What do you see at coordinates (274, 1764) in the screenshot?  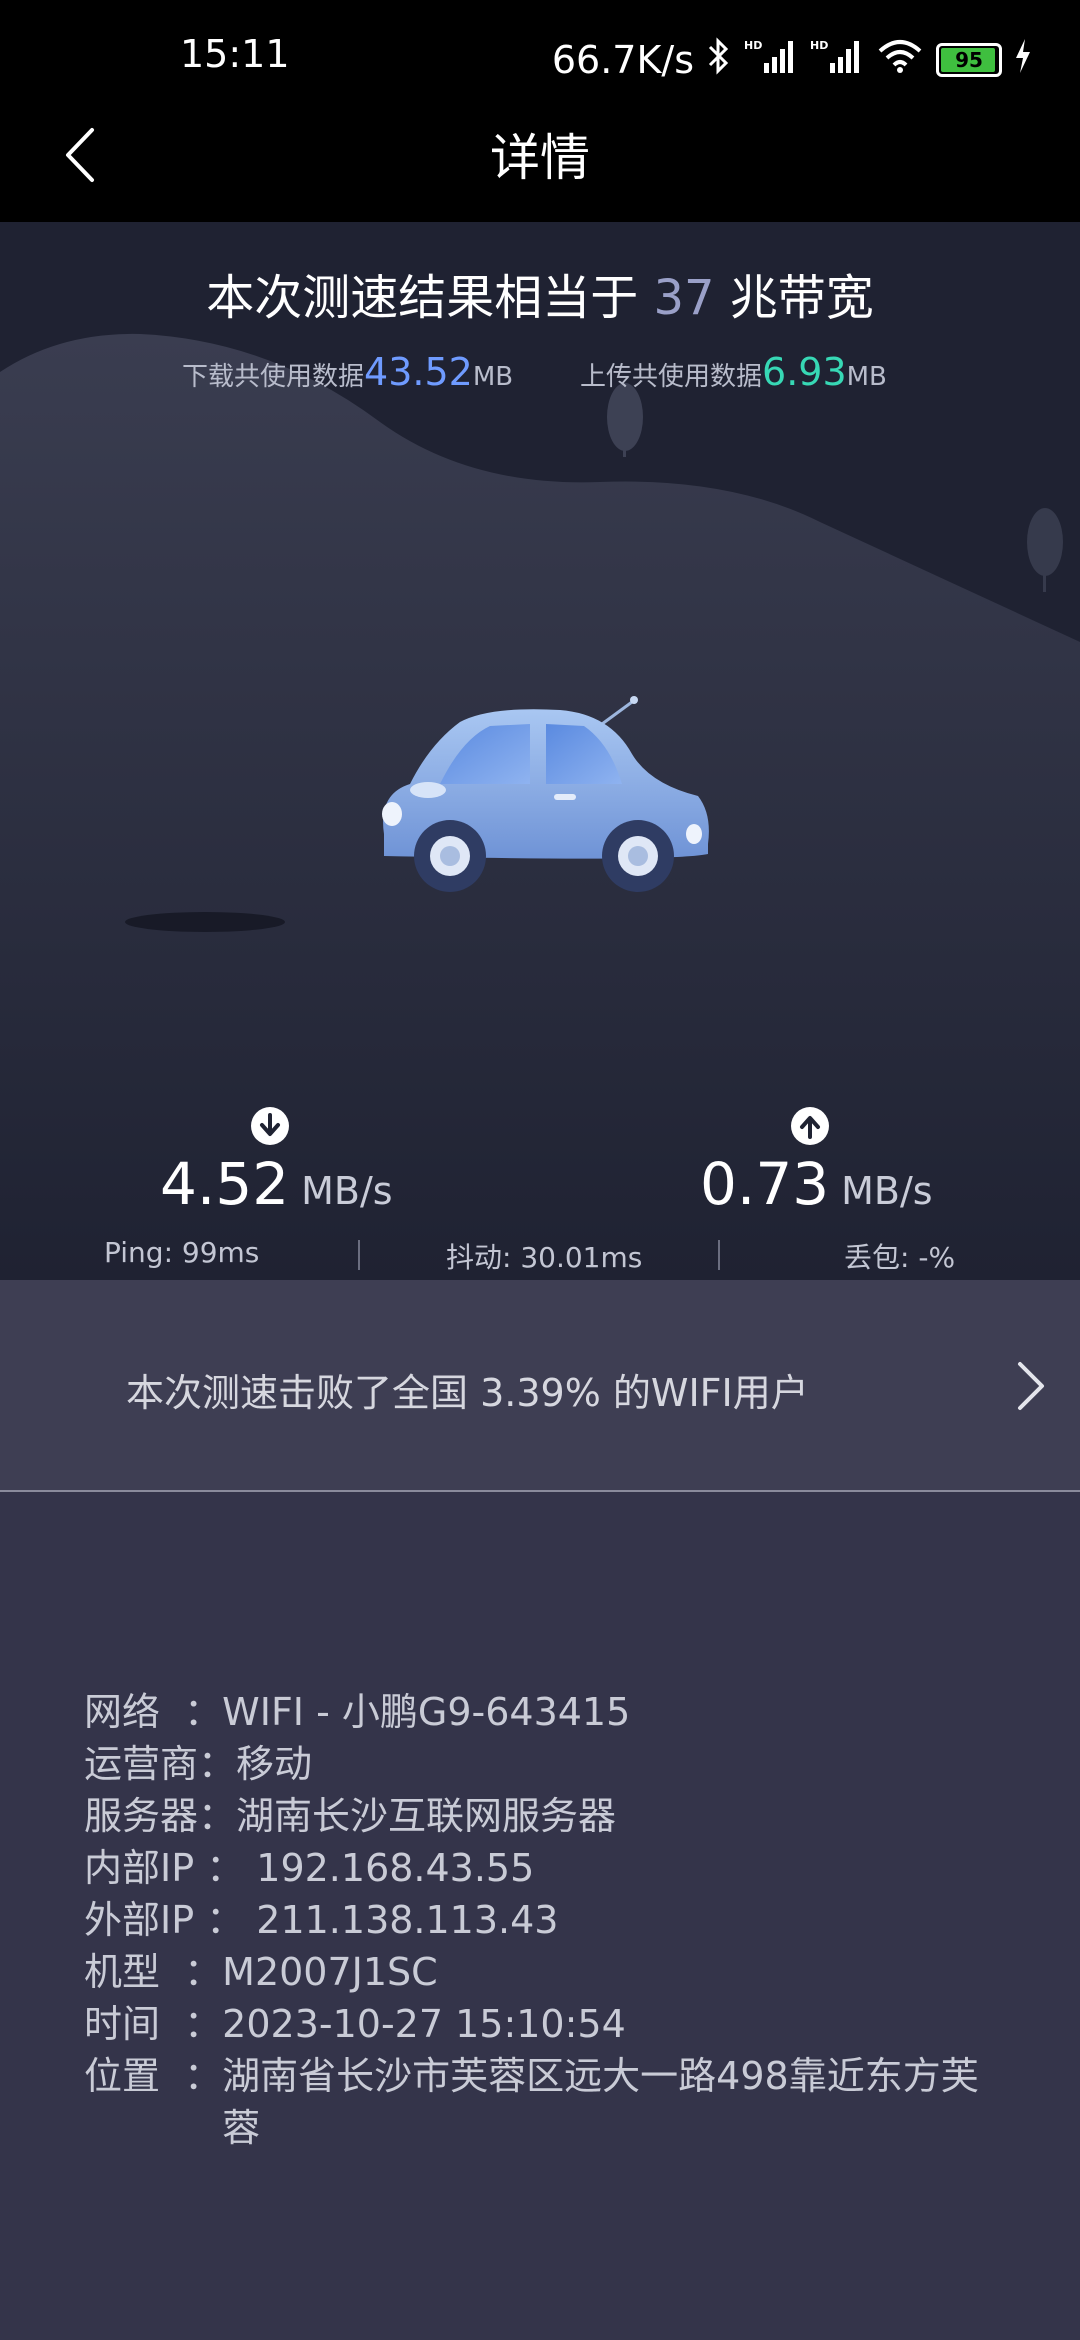 I see `info-value: 移动` at bounding box center [274, 1764].